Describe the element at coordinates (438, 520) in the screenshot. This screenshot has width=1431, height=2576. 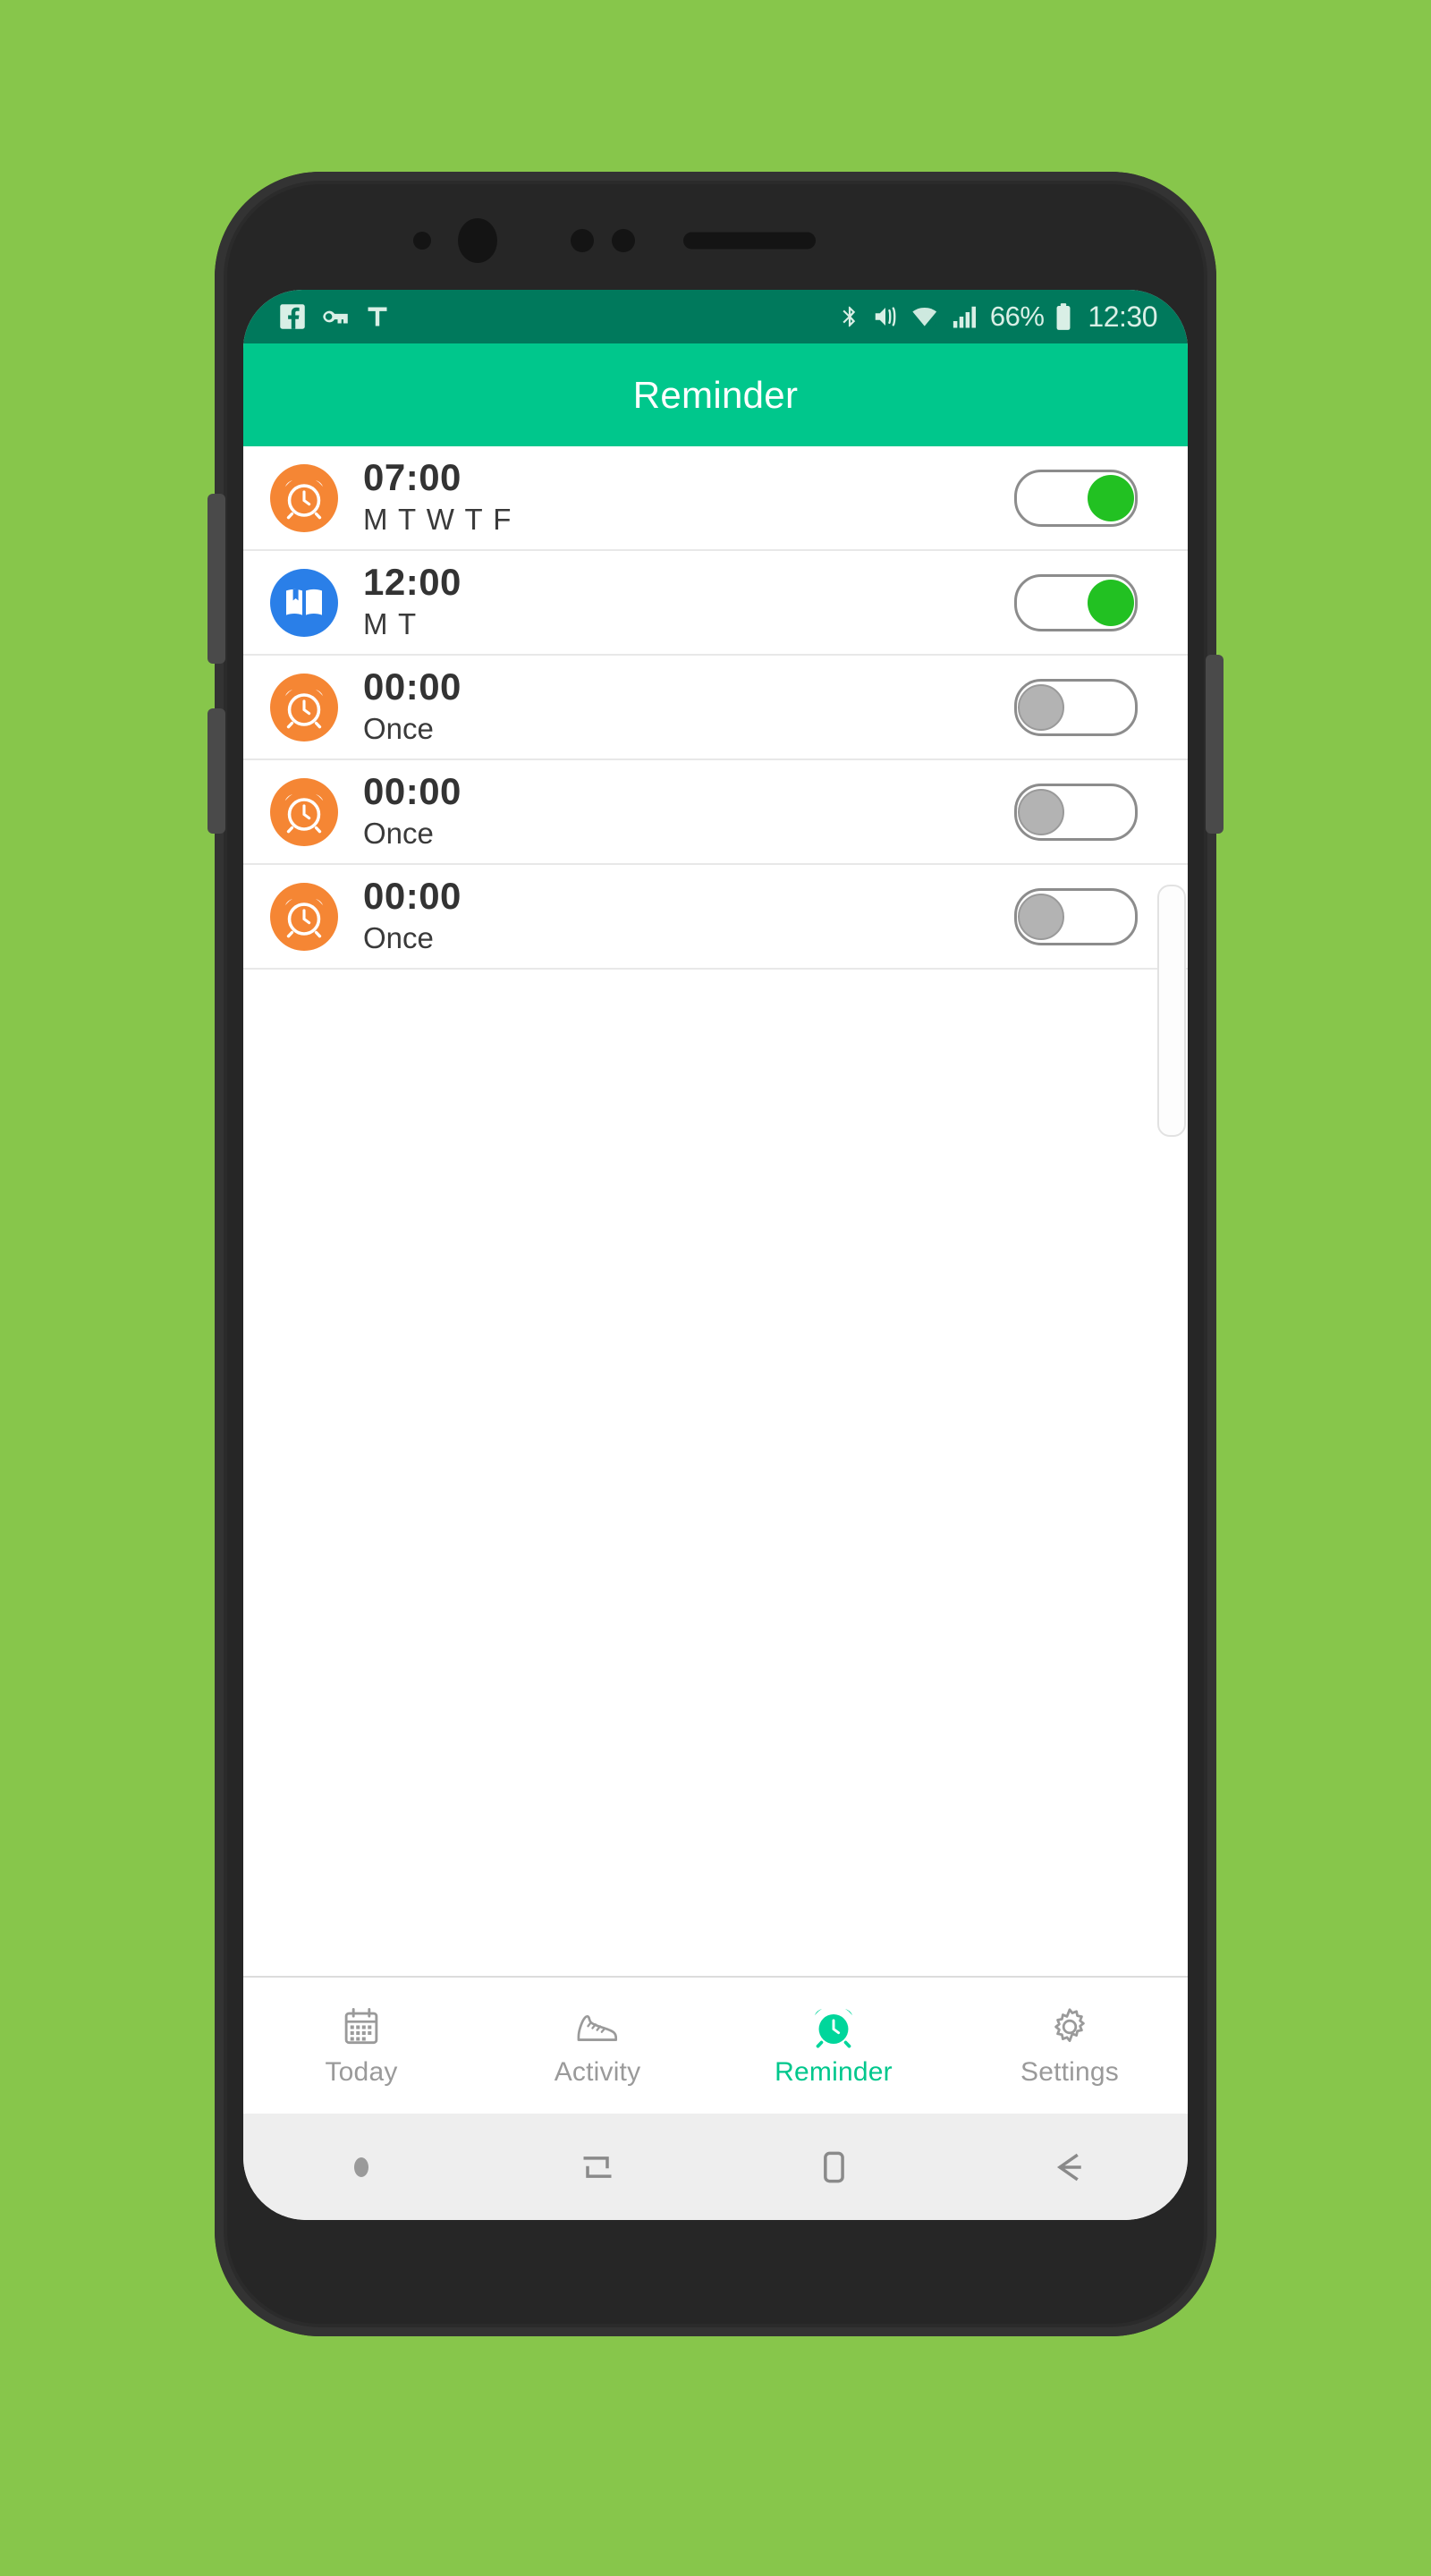
I see `reminder-days: M T W T F` at that location.